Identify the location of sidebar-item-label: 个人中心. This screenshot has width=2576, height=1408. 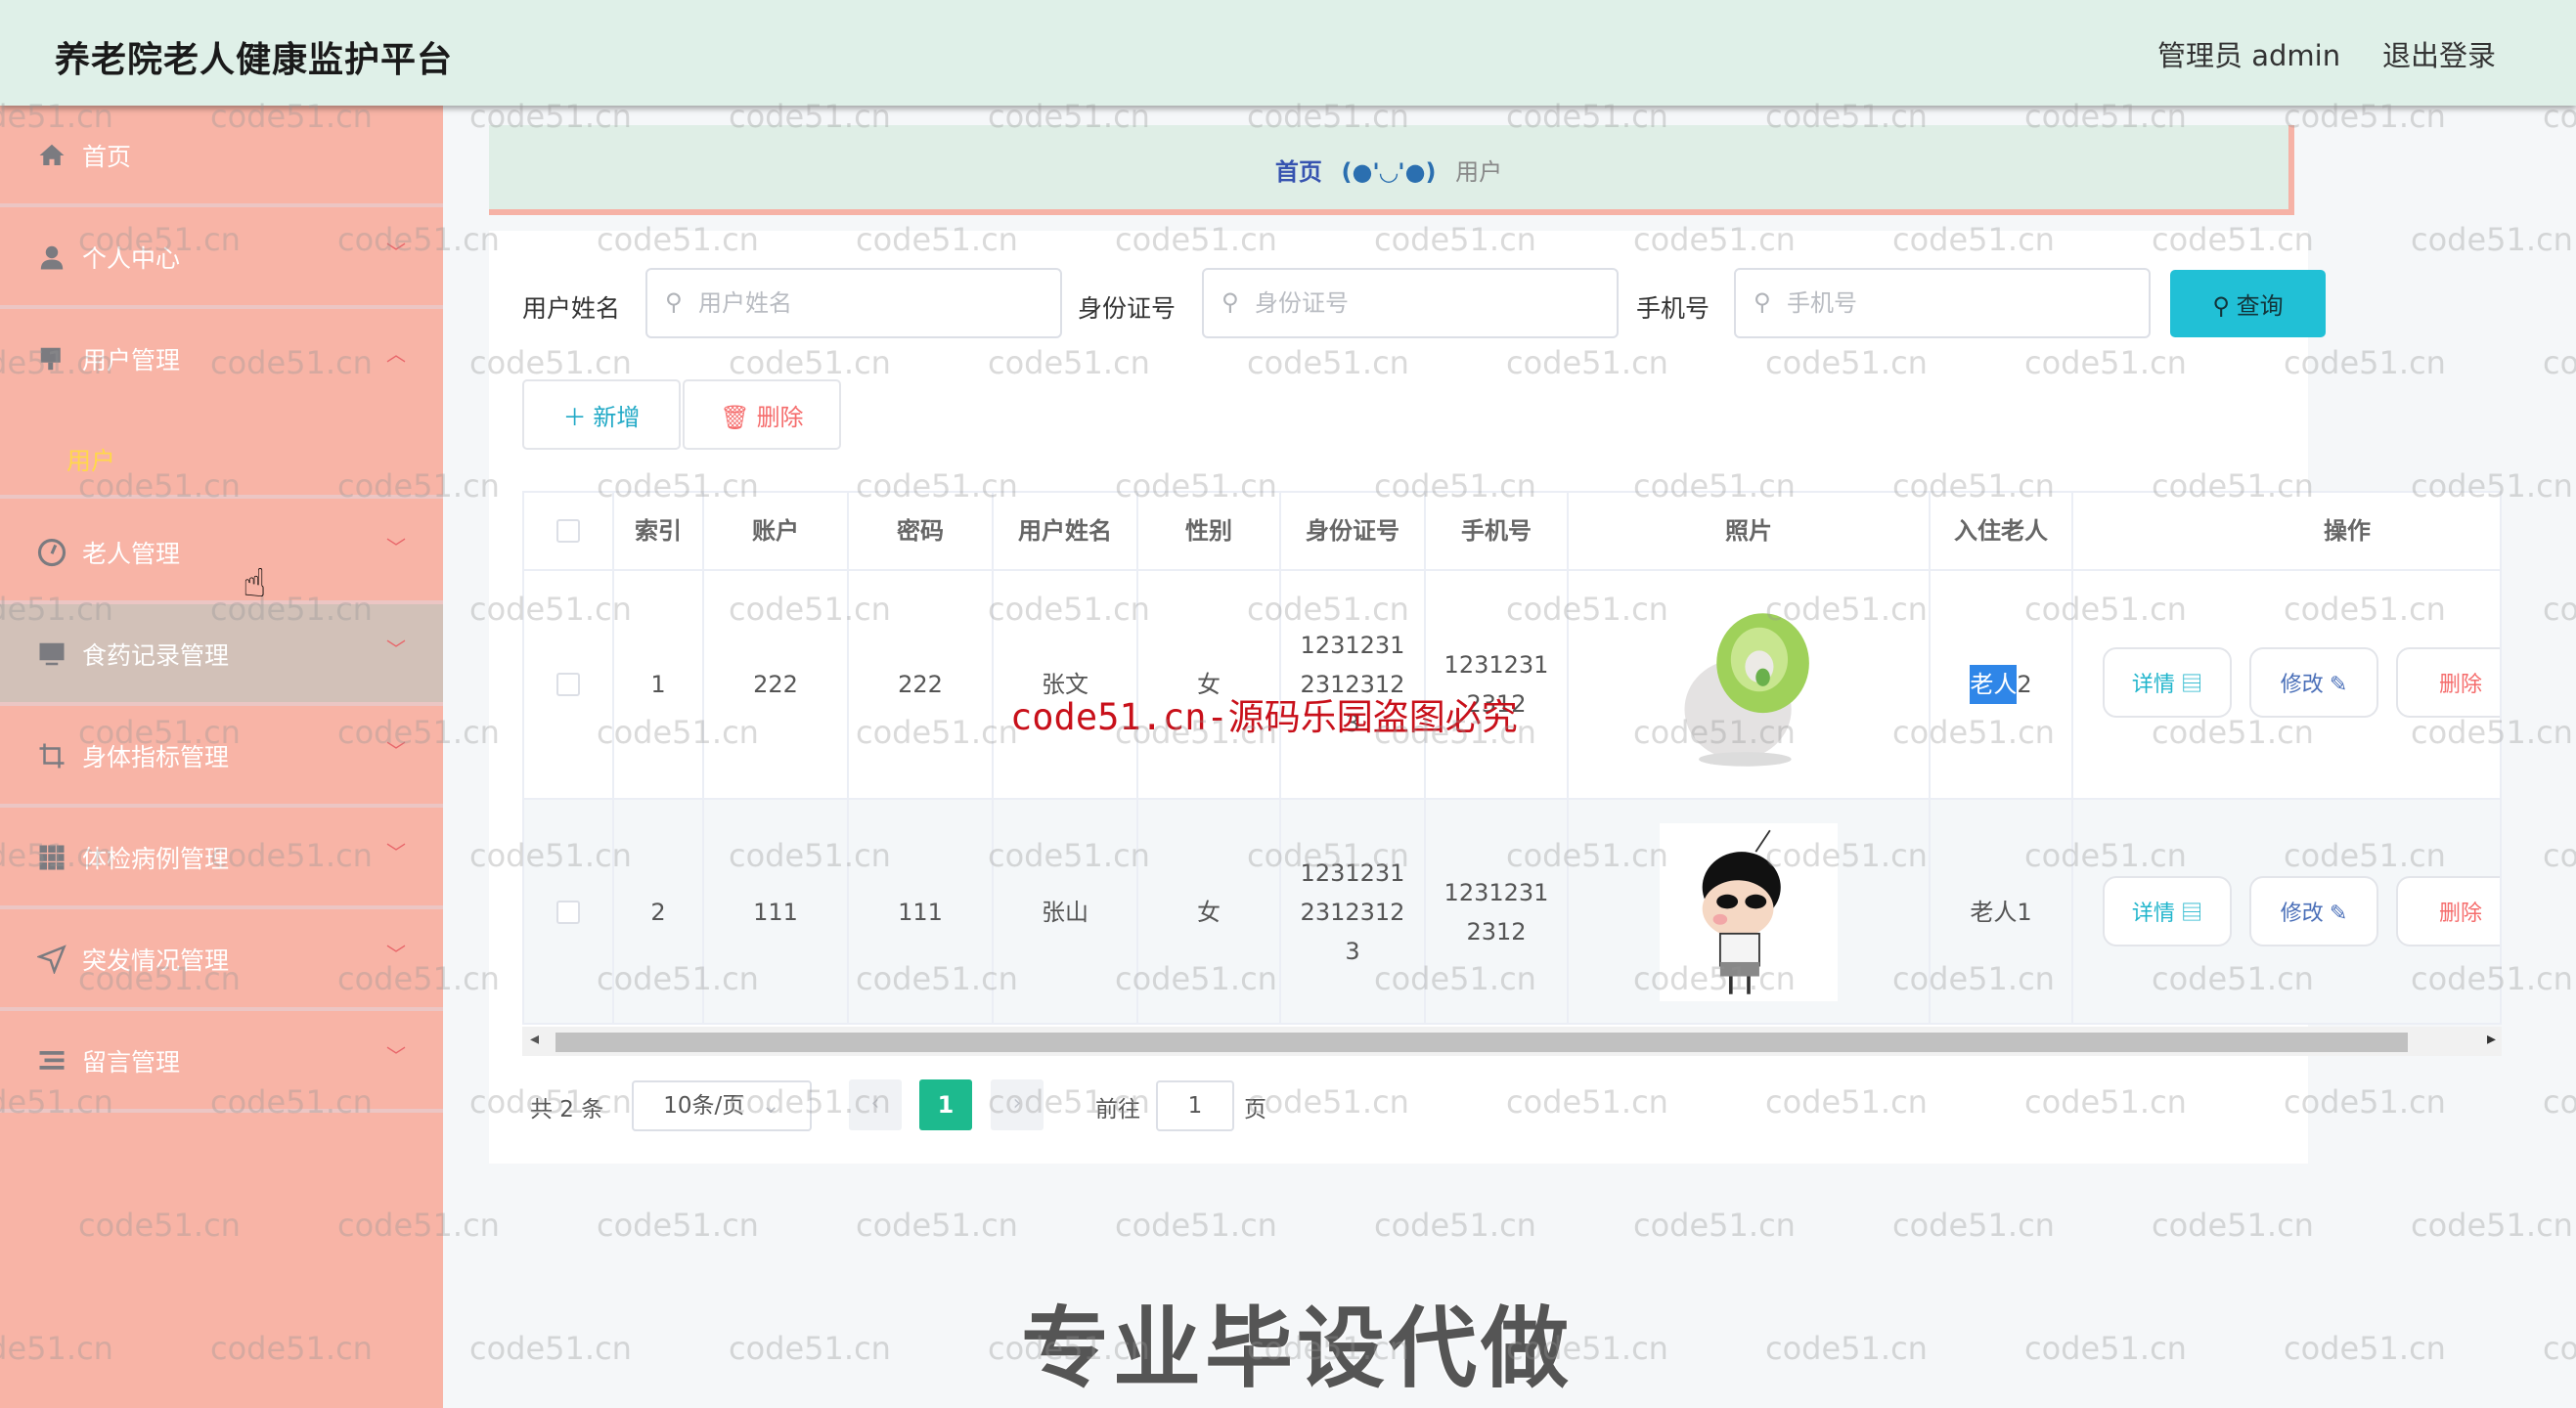
(131, 258).